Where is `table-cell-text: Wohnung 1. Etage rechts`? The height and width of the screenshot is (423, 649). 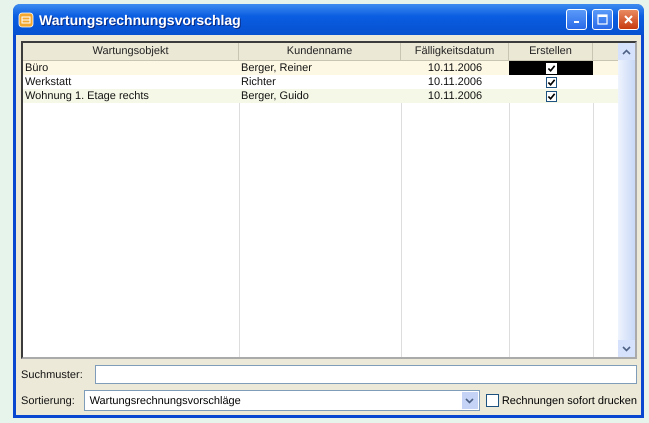
table-cell-text: Wohnung 1. Etage rechts is located at coordinates (87, 96).